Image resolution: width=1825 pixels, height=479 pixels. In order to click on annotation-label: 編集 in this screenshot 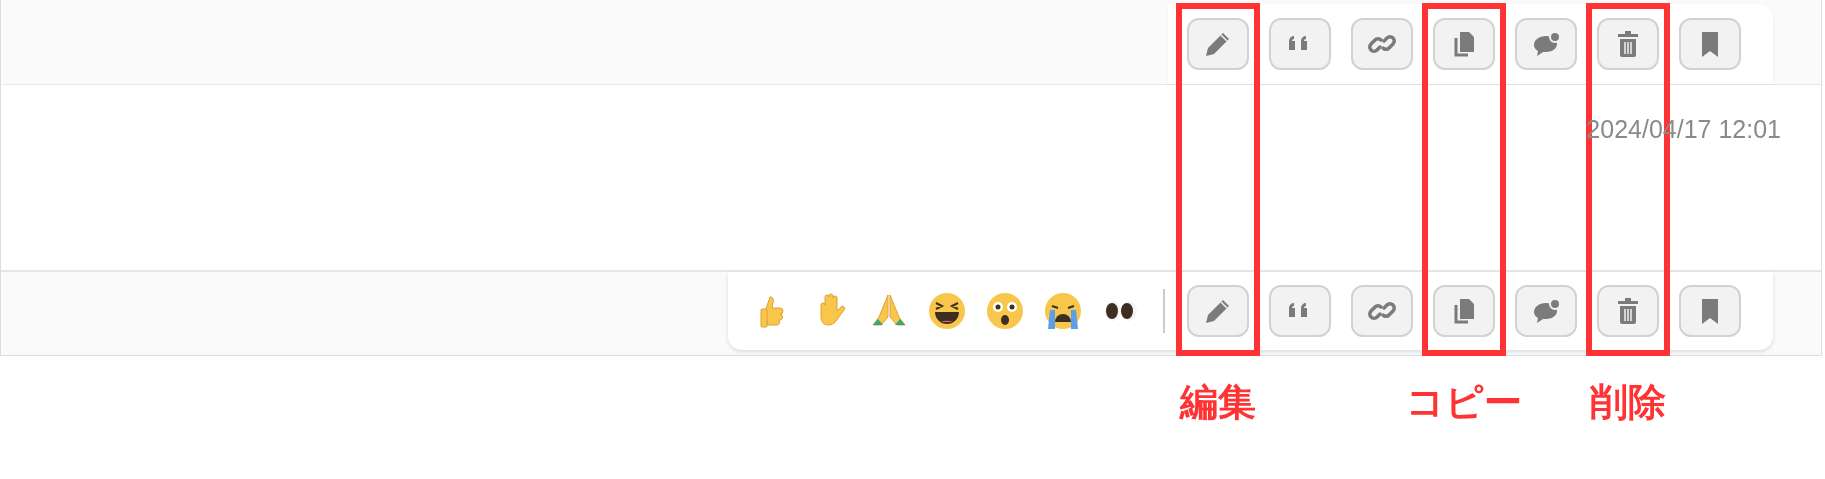, I will do `click(1218, 402)`.